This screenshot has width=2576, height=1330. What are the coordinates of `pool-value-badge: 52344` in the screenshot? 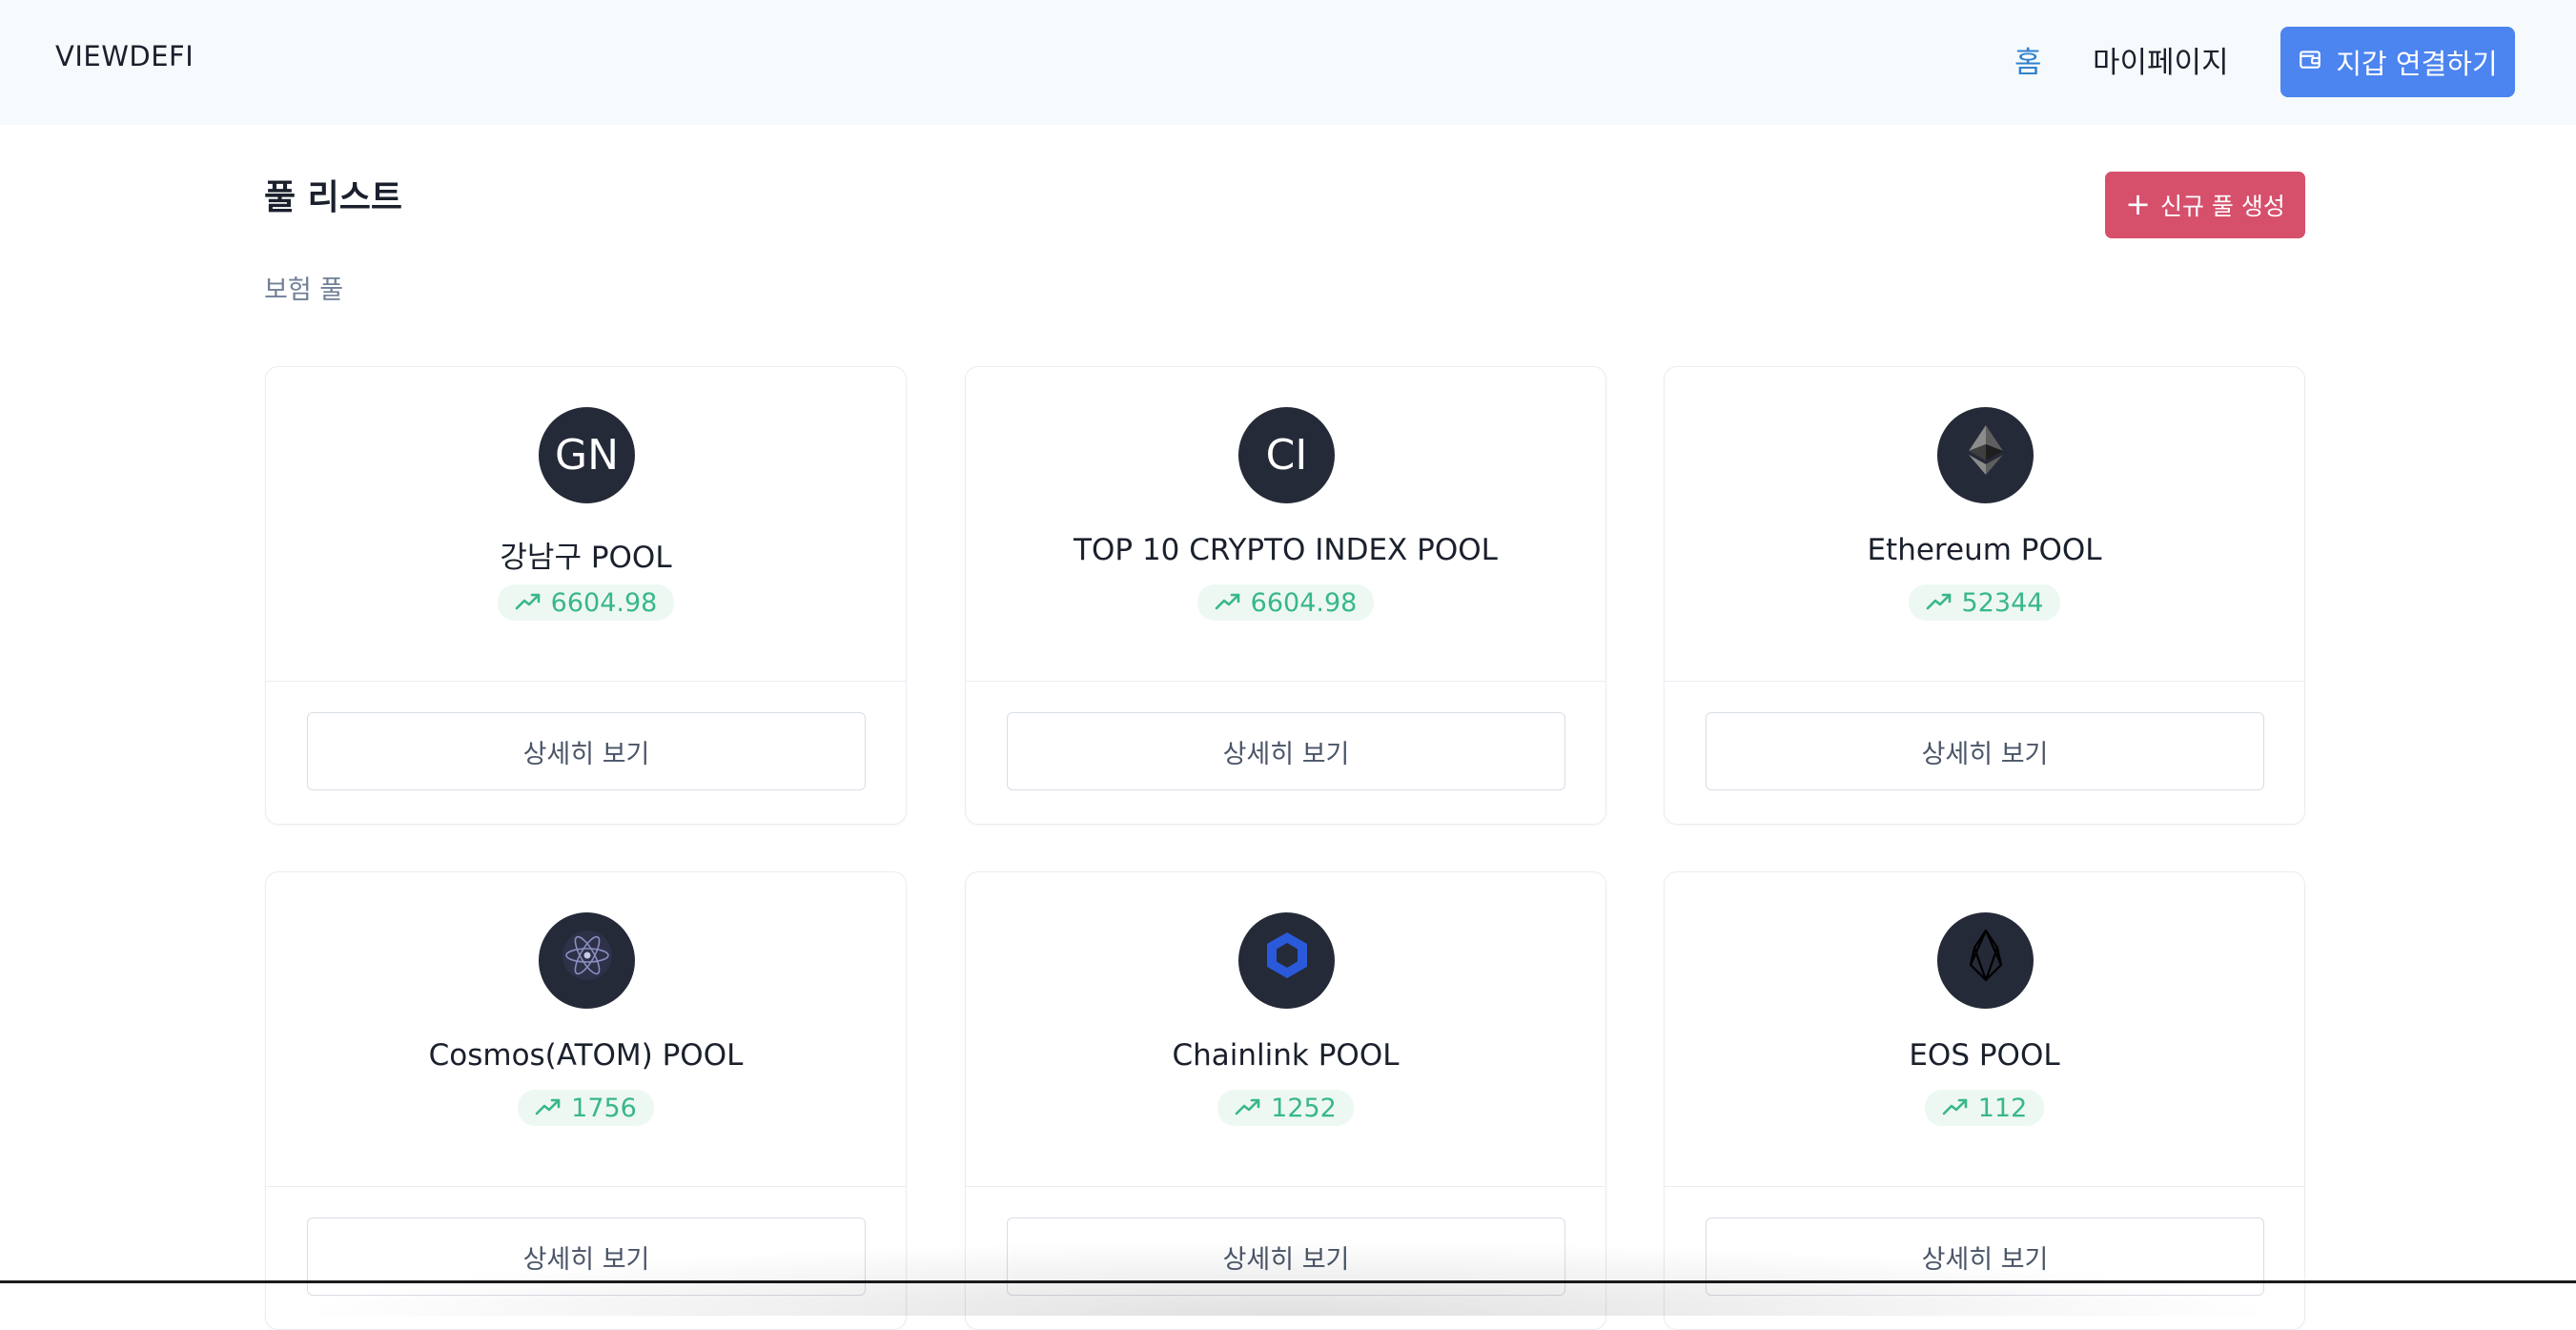 It's located at (1985, 602).